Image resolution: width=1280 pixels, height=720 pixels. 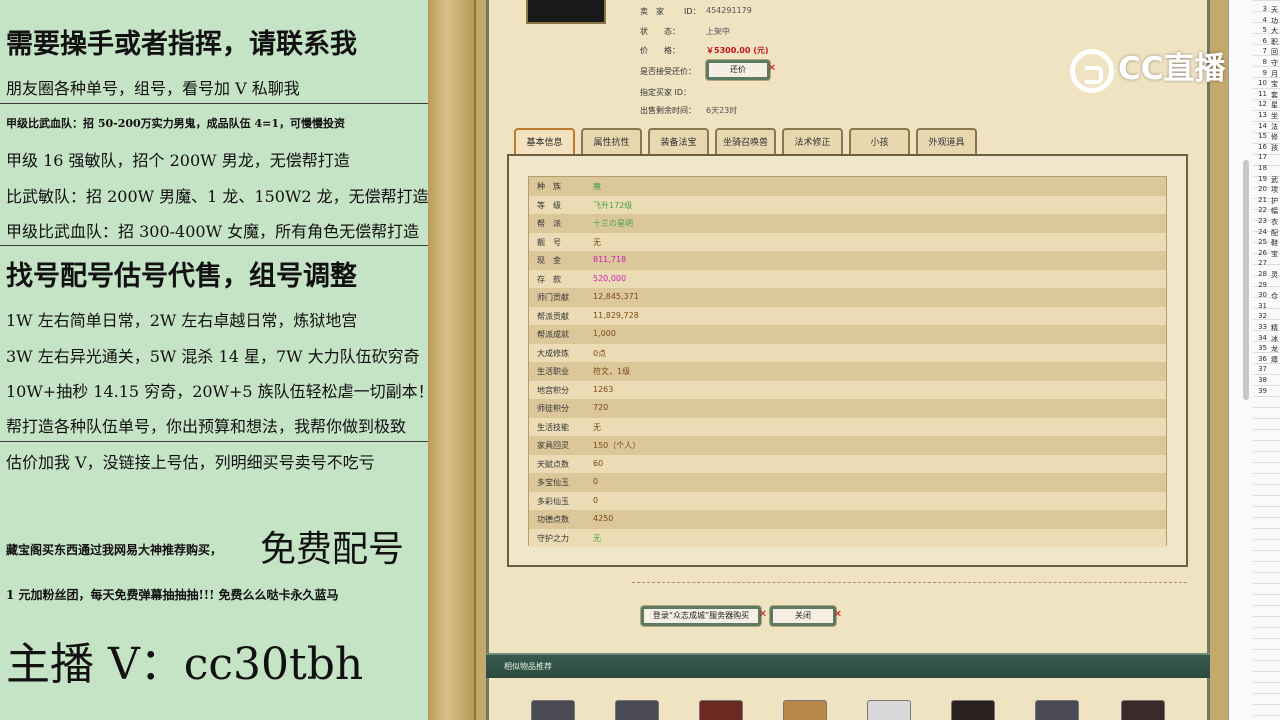 What do you see at coordinates (909, 582) in the screenshot?
I see `divider` at bounding box center [909, 582].